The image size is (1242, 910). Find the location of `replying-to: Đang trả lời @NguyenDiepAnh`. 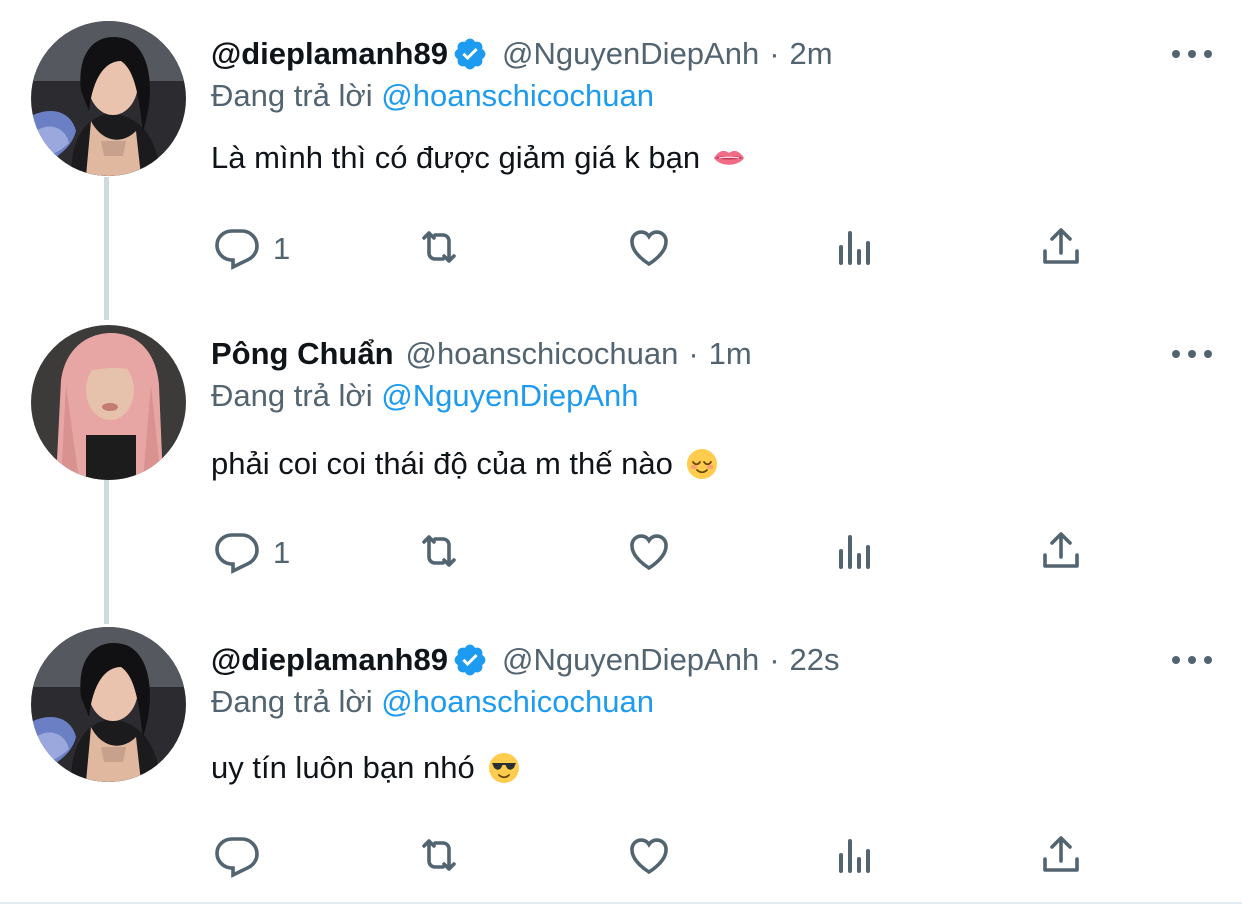

replying-to: Đang trả lời @NguyenDiepAnh is located at coordinates (424, 396).